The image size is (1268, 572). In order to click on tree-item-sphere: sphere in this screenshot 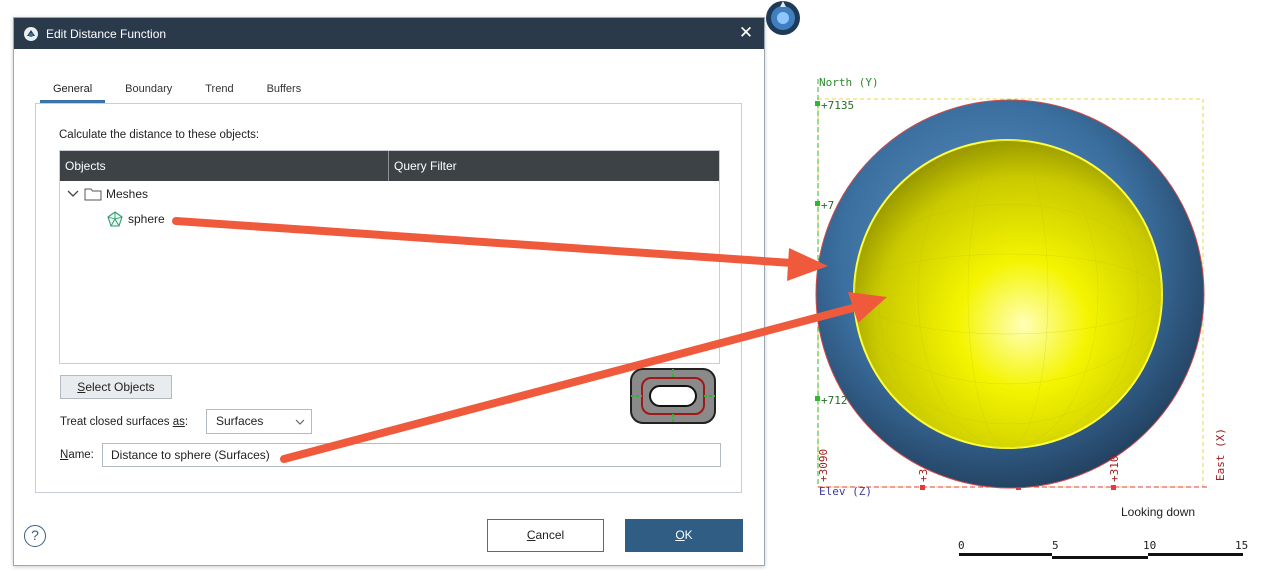, I will do `click(135, 219)`.